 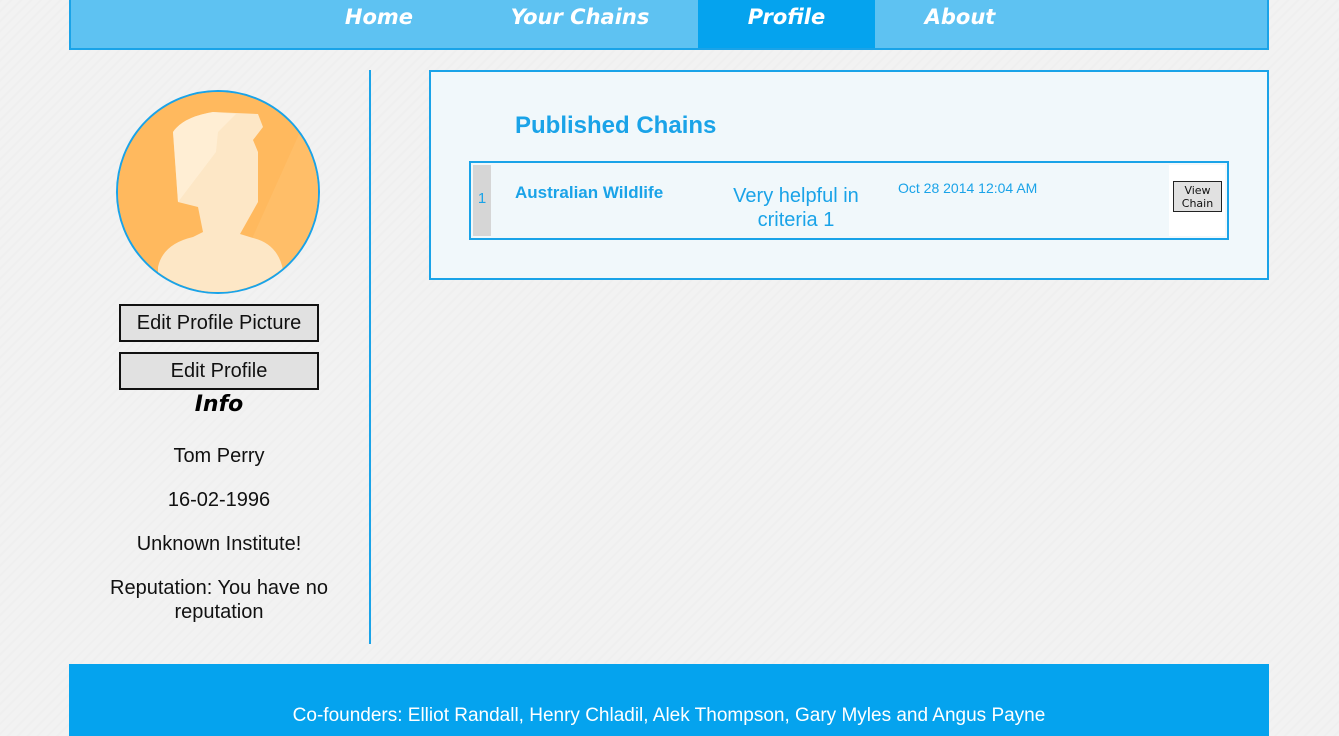 I want to click on profile-institute: Unknown Institute!, so click(x=219, y=544).